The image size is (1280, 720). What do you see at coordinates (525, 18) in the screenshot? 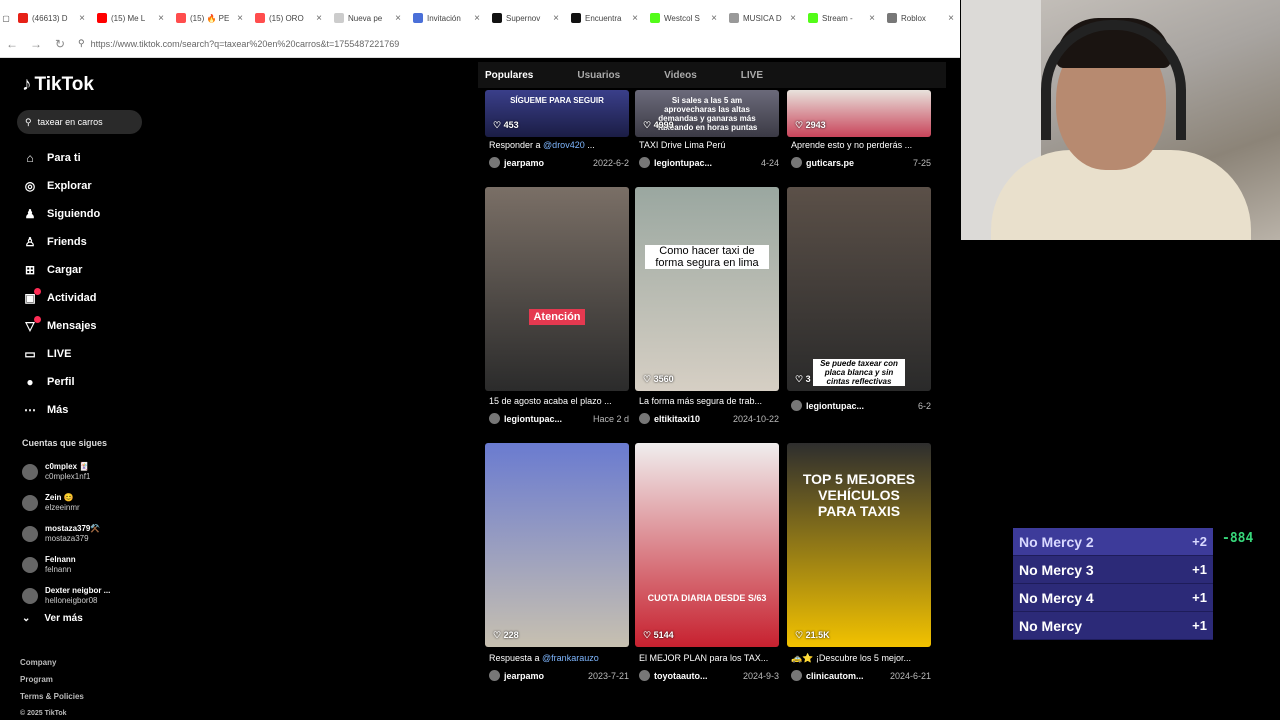
I see `browser-tab: Supernov ×` at bounding box center [525, 18].